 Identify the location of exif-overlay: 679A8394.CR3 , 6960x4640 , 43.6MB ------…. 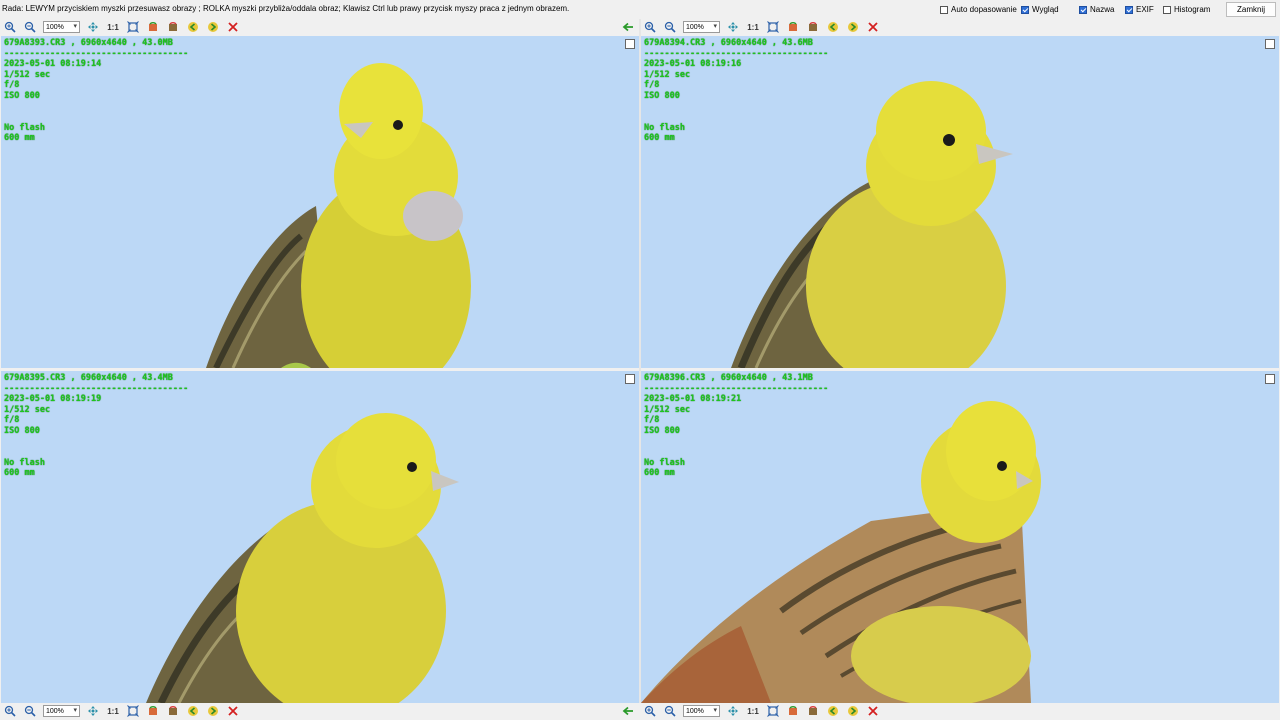
(736, 91).